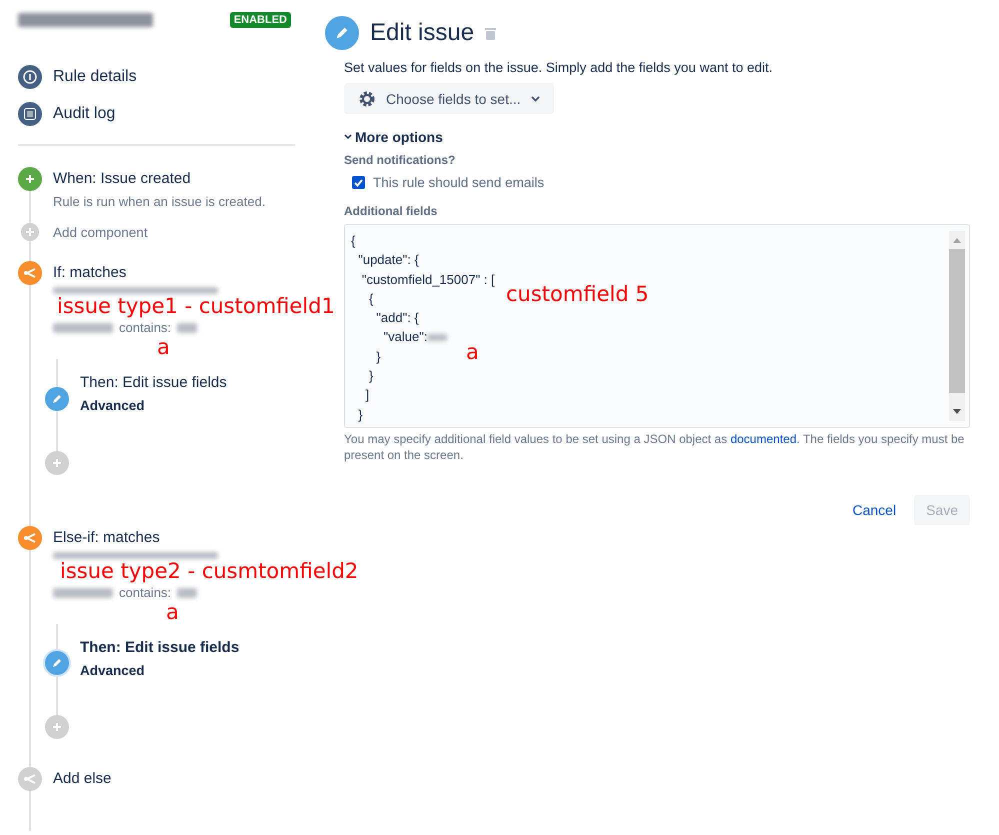  I want to click on field-label: Send notifications?, so click(400, 160).